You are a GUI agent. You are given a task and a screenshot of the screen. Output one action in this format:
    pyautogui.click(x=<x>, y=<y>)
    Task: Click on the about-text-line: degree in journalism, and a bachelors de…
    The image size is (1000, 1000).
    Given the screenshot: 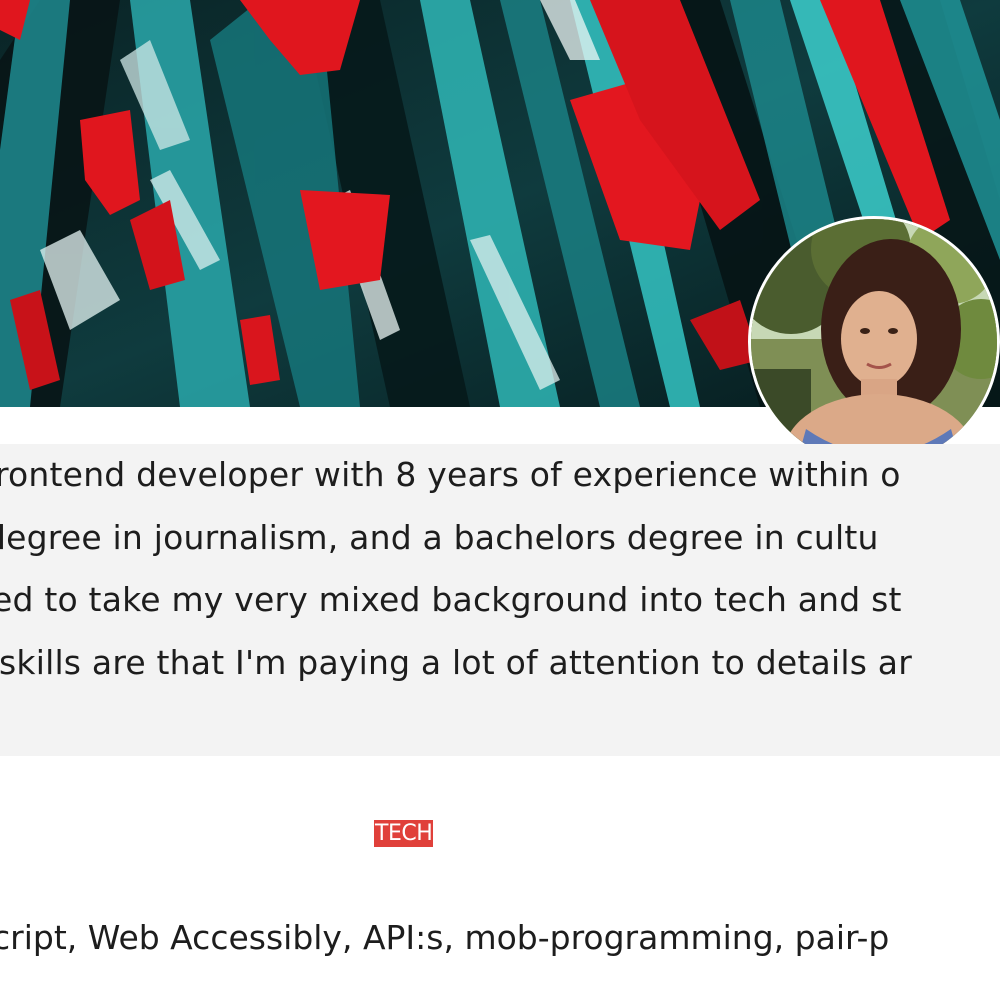 What is the action you would take?
    pyautogui.click(x=439, y=537)
    